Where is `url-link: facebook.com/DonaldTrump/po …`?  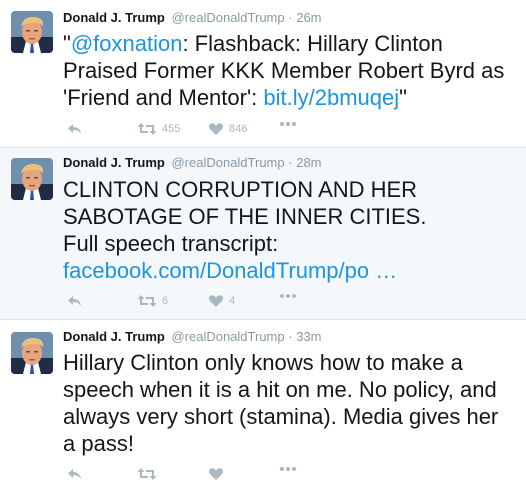 url-link: facebook.com/DonaldTrump/po … is located at coordinates (289, 270).